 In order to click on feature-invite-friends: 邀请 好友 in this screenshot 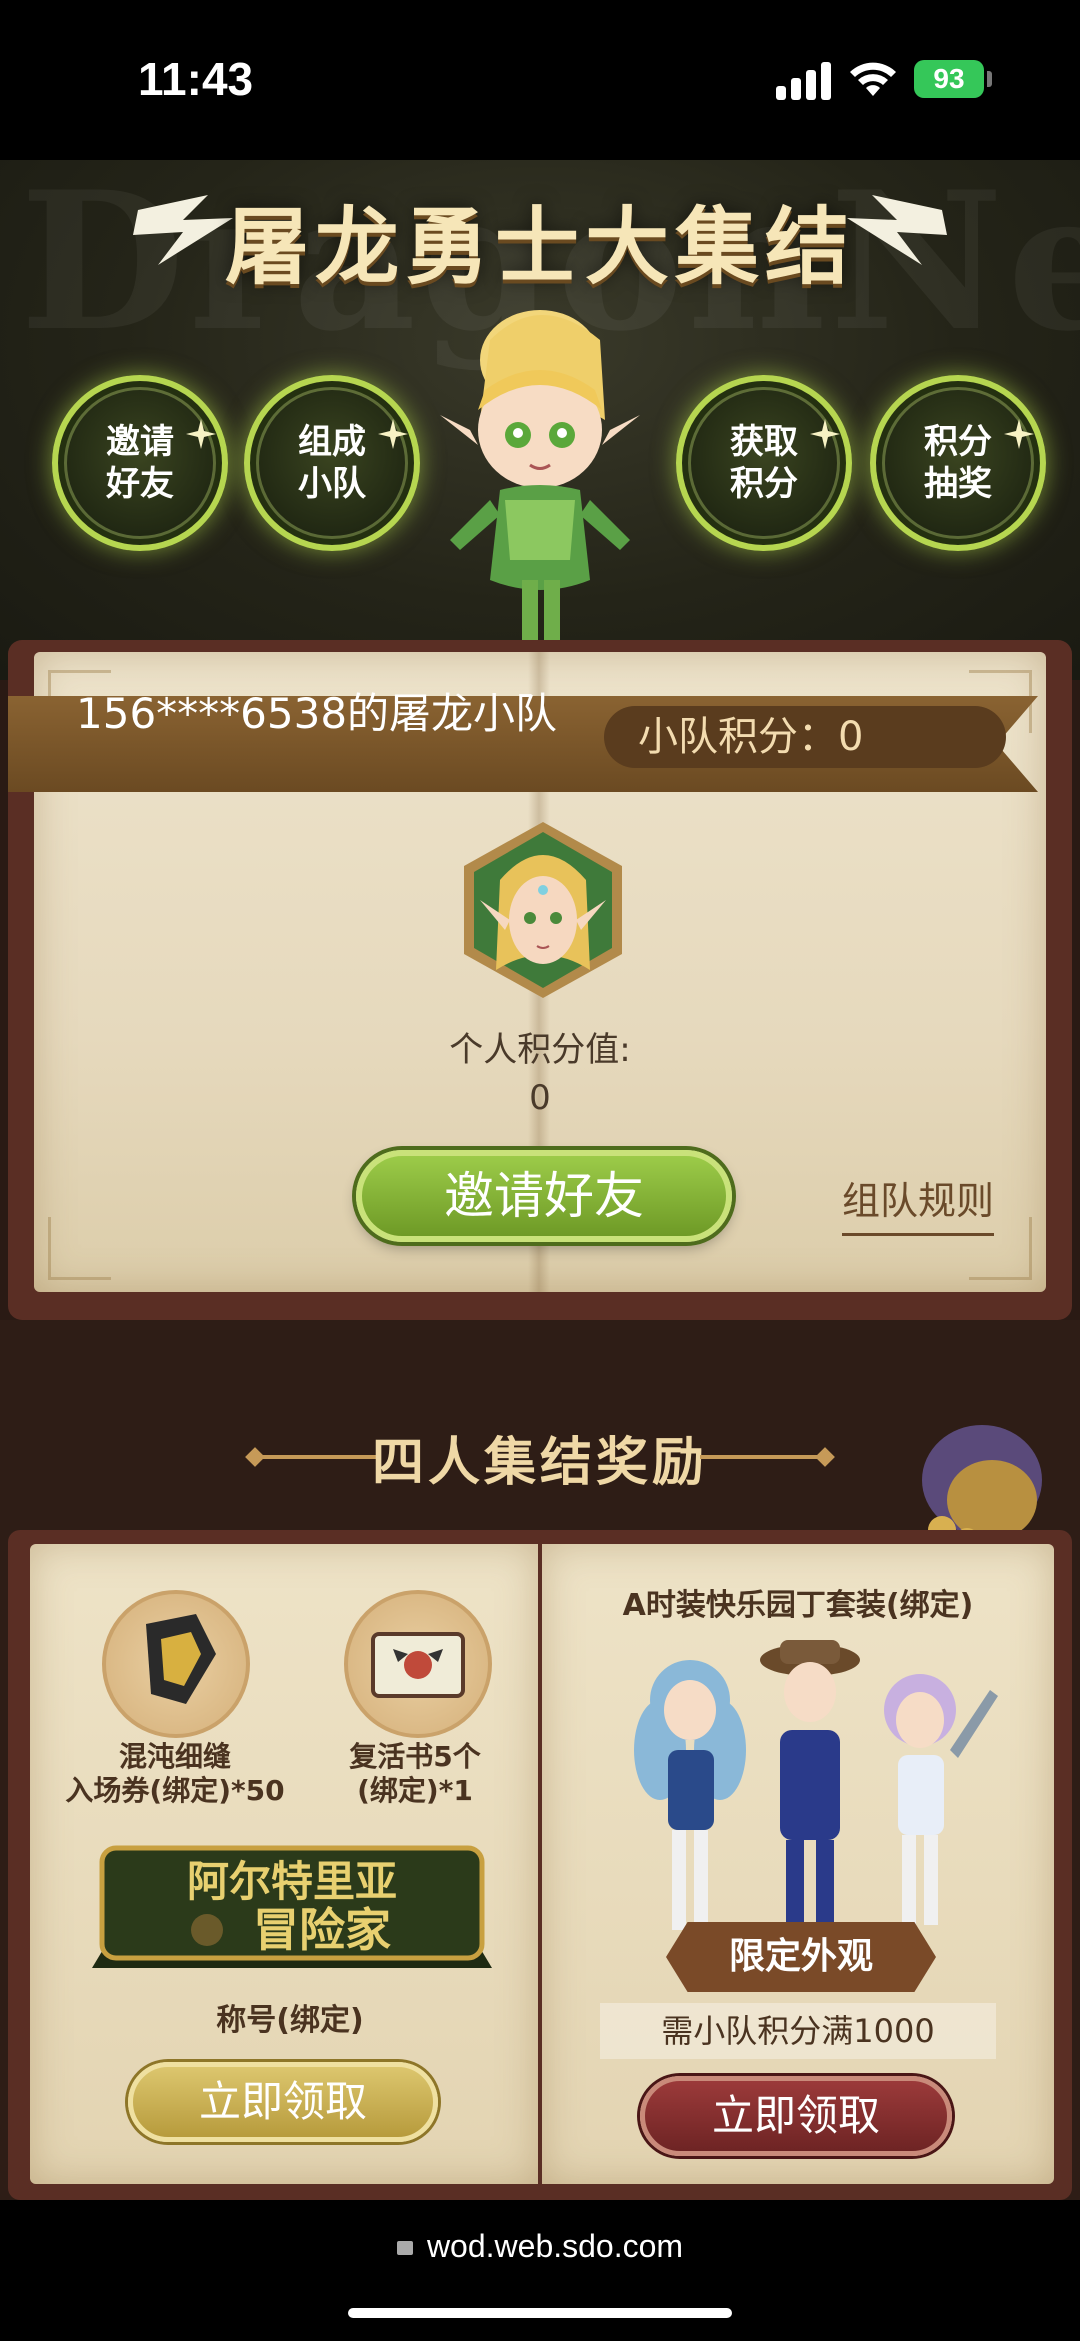, I will do `click(140, 463)`.